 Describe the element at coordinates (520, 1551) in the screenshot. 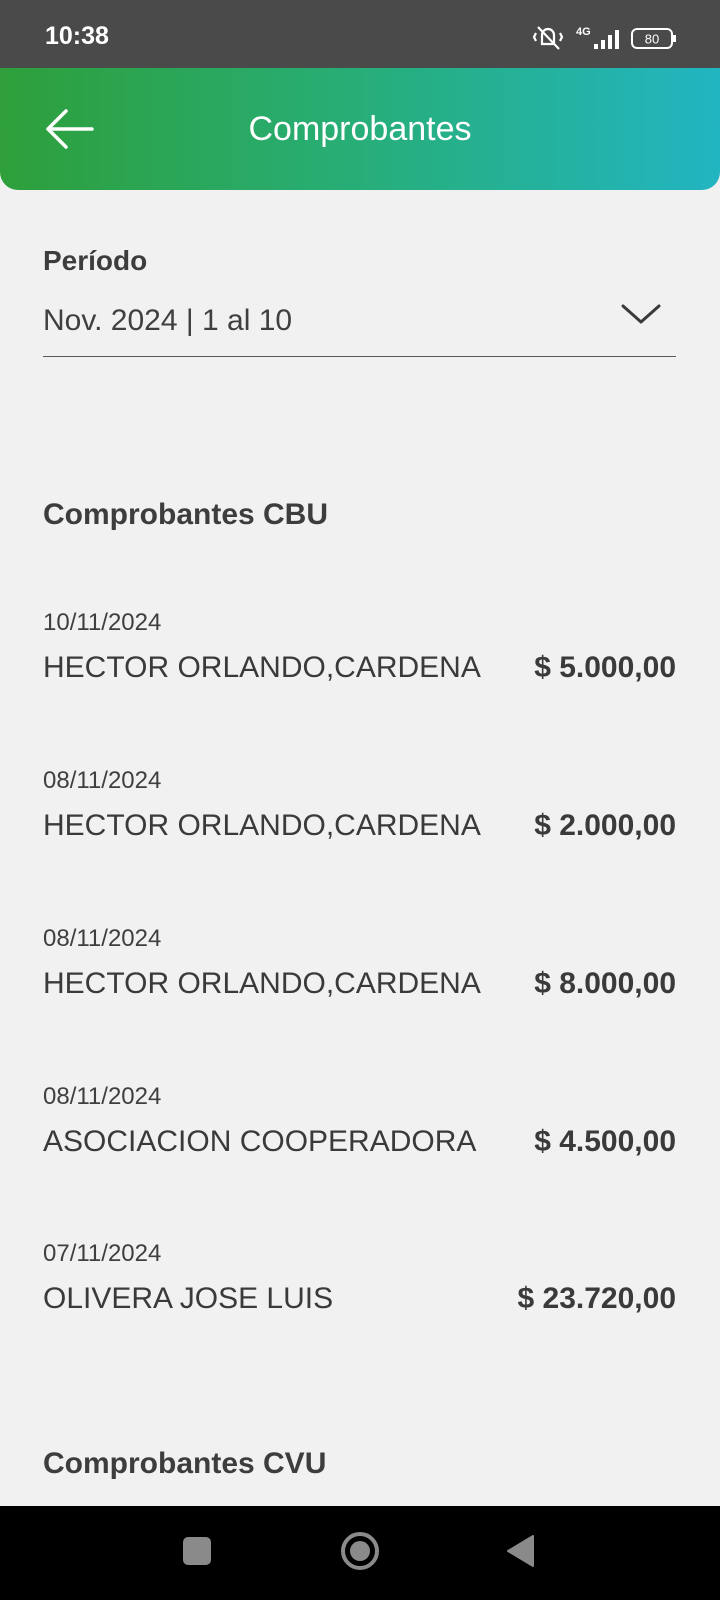

I see `back-triangle-icon` at that location.